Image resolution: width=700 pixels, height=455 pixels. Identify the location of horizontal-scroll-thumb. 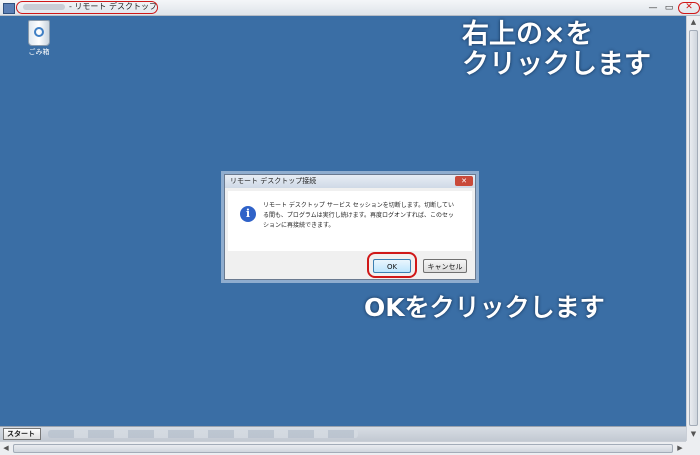
(343, 448).